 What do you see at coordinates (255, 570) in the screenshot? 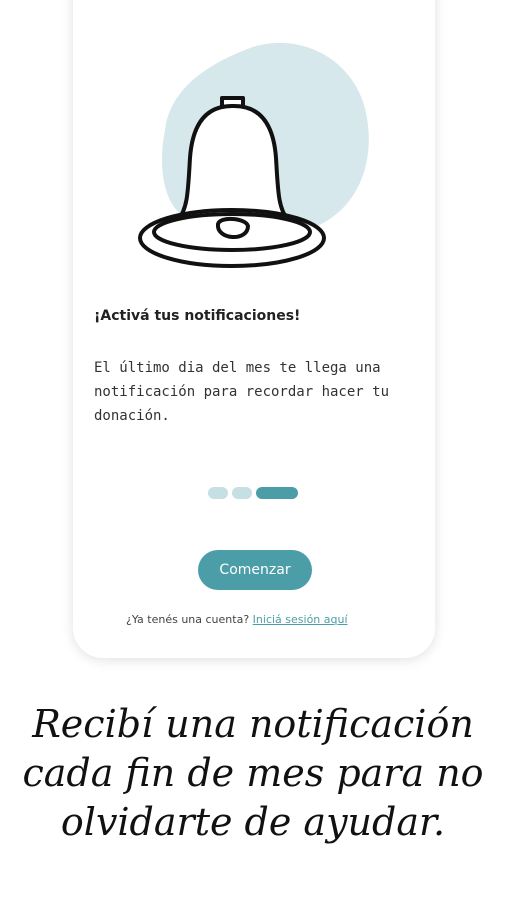
I see `start-button: Comenzar` at bounding box center [255, 570].